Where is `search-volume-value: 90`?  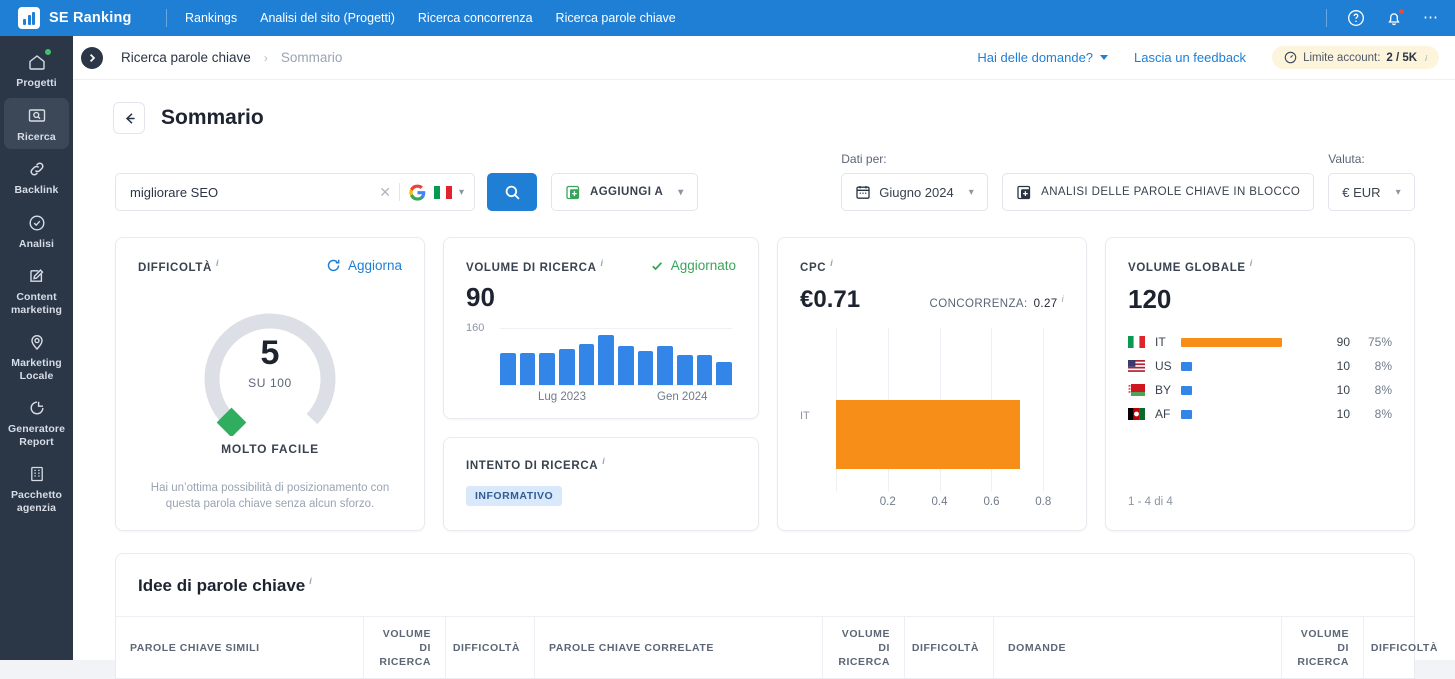 search-volume-value: 90 is located at coordinates (480, 296).